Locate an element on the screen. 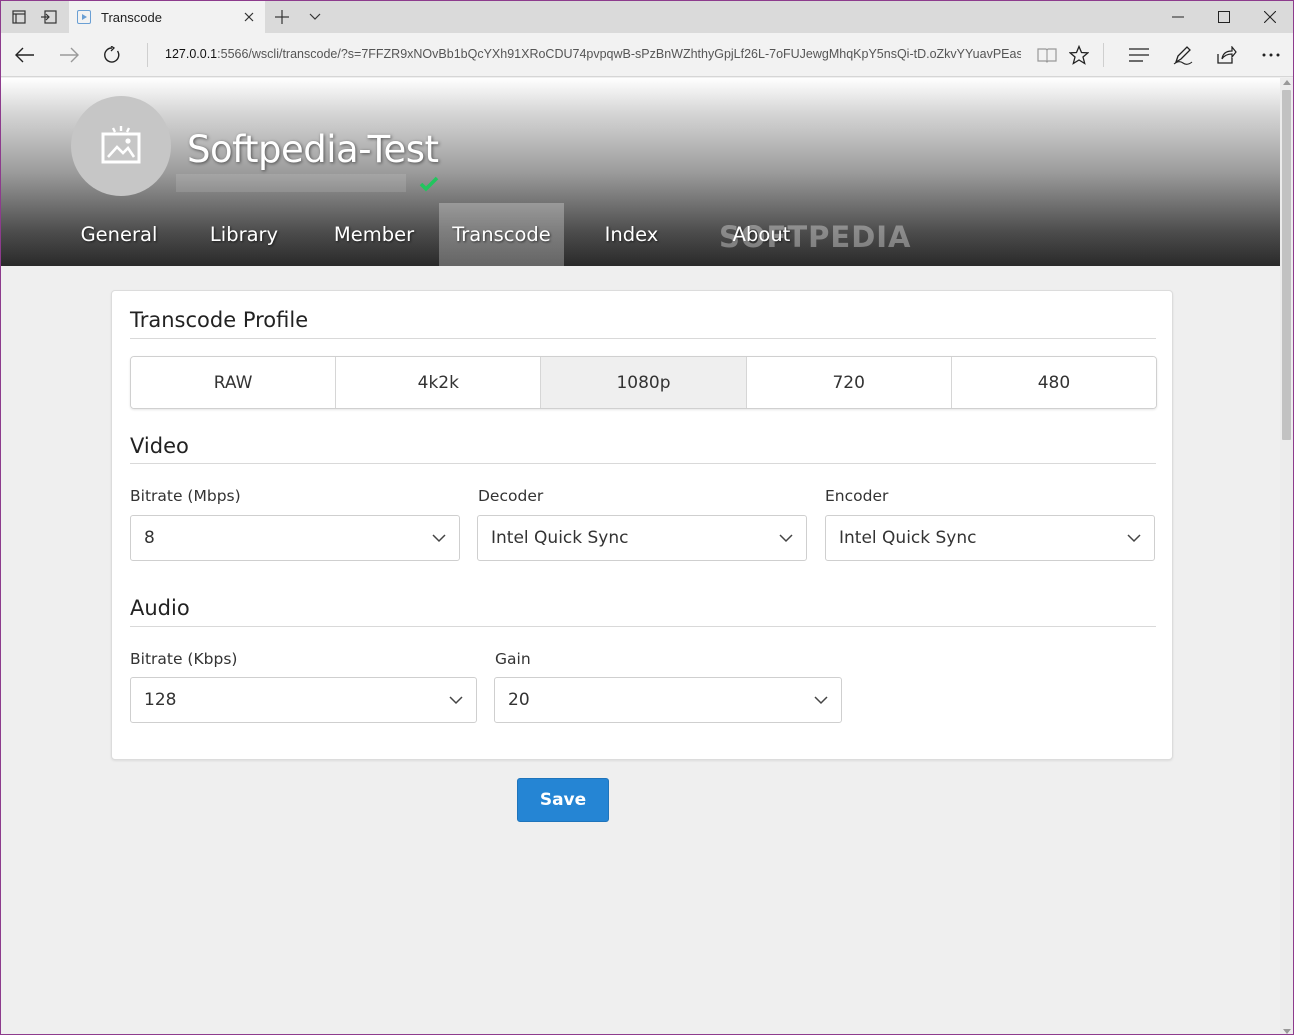  gain-label: Gain is located at coordinates (513, 659).